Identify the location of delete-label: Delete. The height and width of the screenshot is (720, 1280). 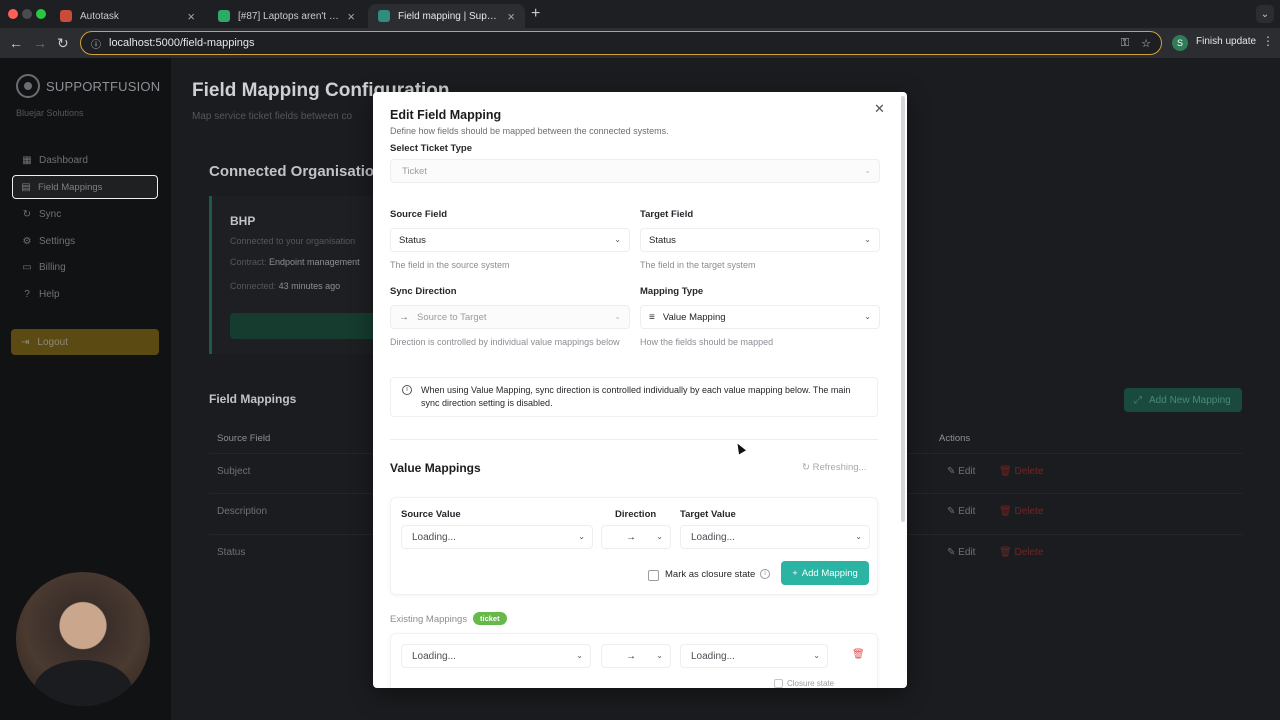
(1029, 471).